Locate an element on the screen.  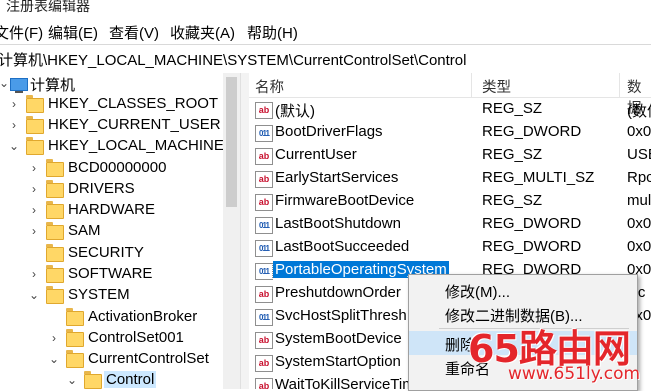
column-type: 类型 is located at coordinates (496, 86).